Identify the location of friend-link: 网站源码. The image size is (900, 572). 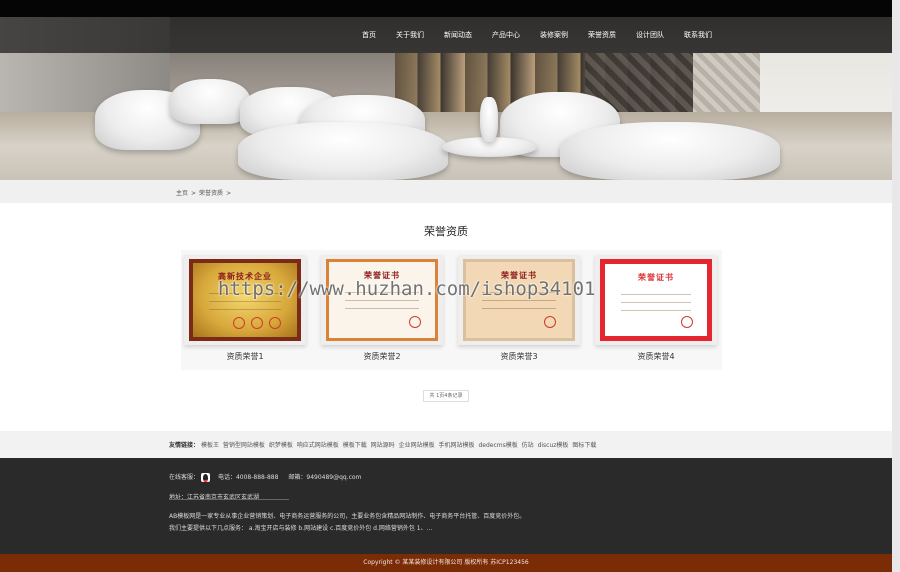
(383, 445).